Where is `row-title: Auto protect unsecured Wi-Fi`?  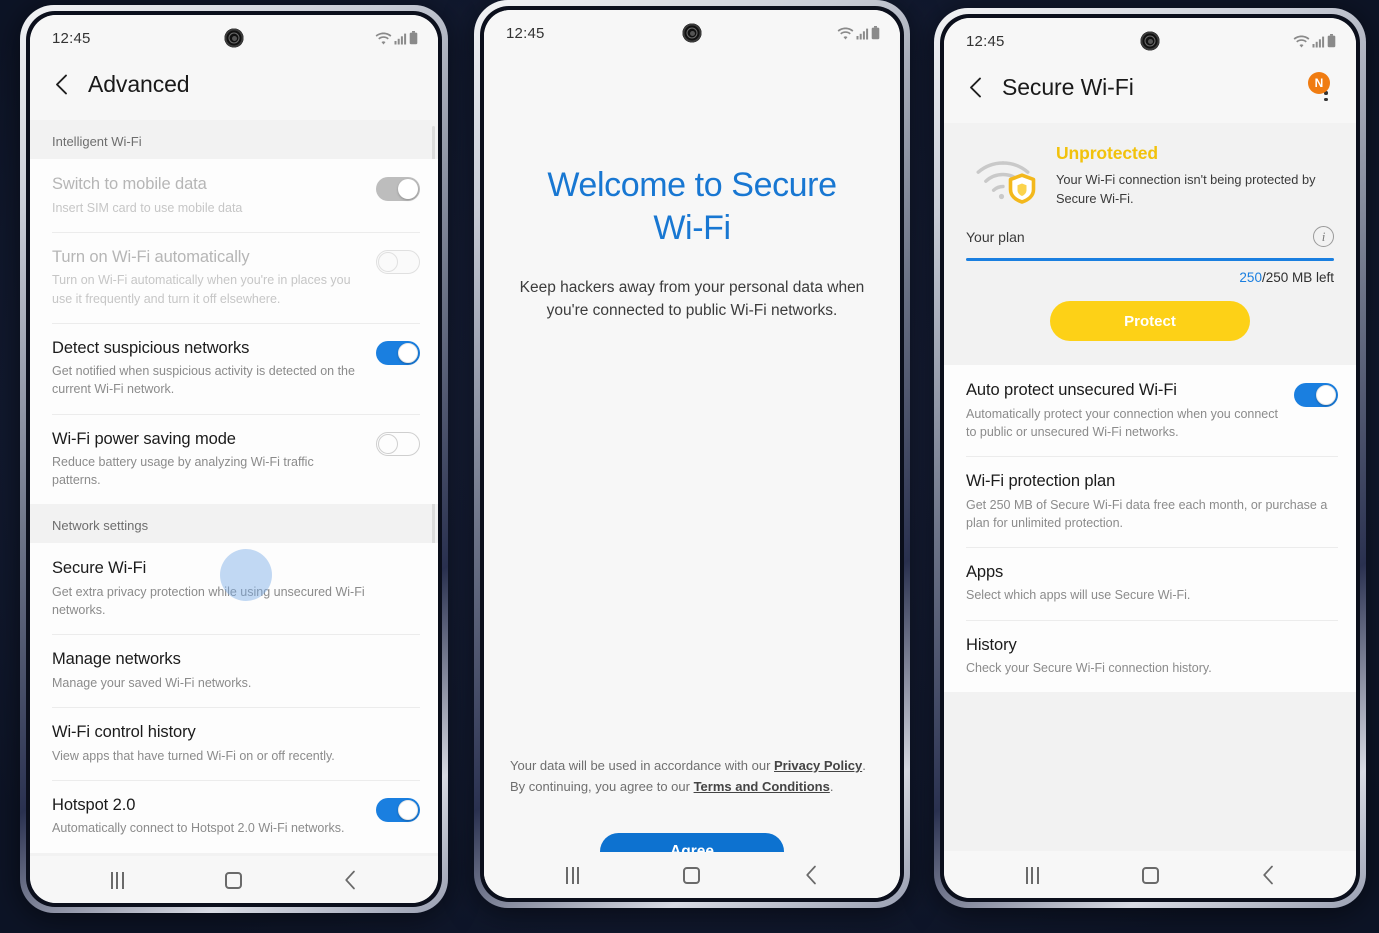
row-title: Auto protect unsecured Wi-Fi is located at coordinates (1071, 390).